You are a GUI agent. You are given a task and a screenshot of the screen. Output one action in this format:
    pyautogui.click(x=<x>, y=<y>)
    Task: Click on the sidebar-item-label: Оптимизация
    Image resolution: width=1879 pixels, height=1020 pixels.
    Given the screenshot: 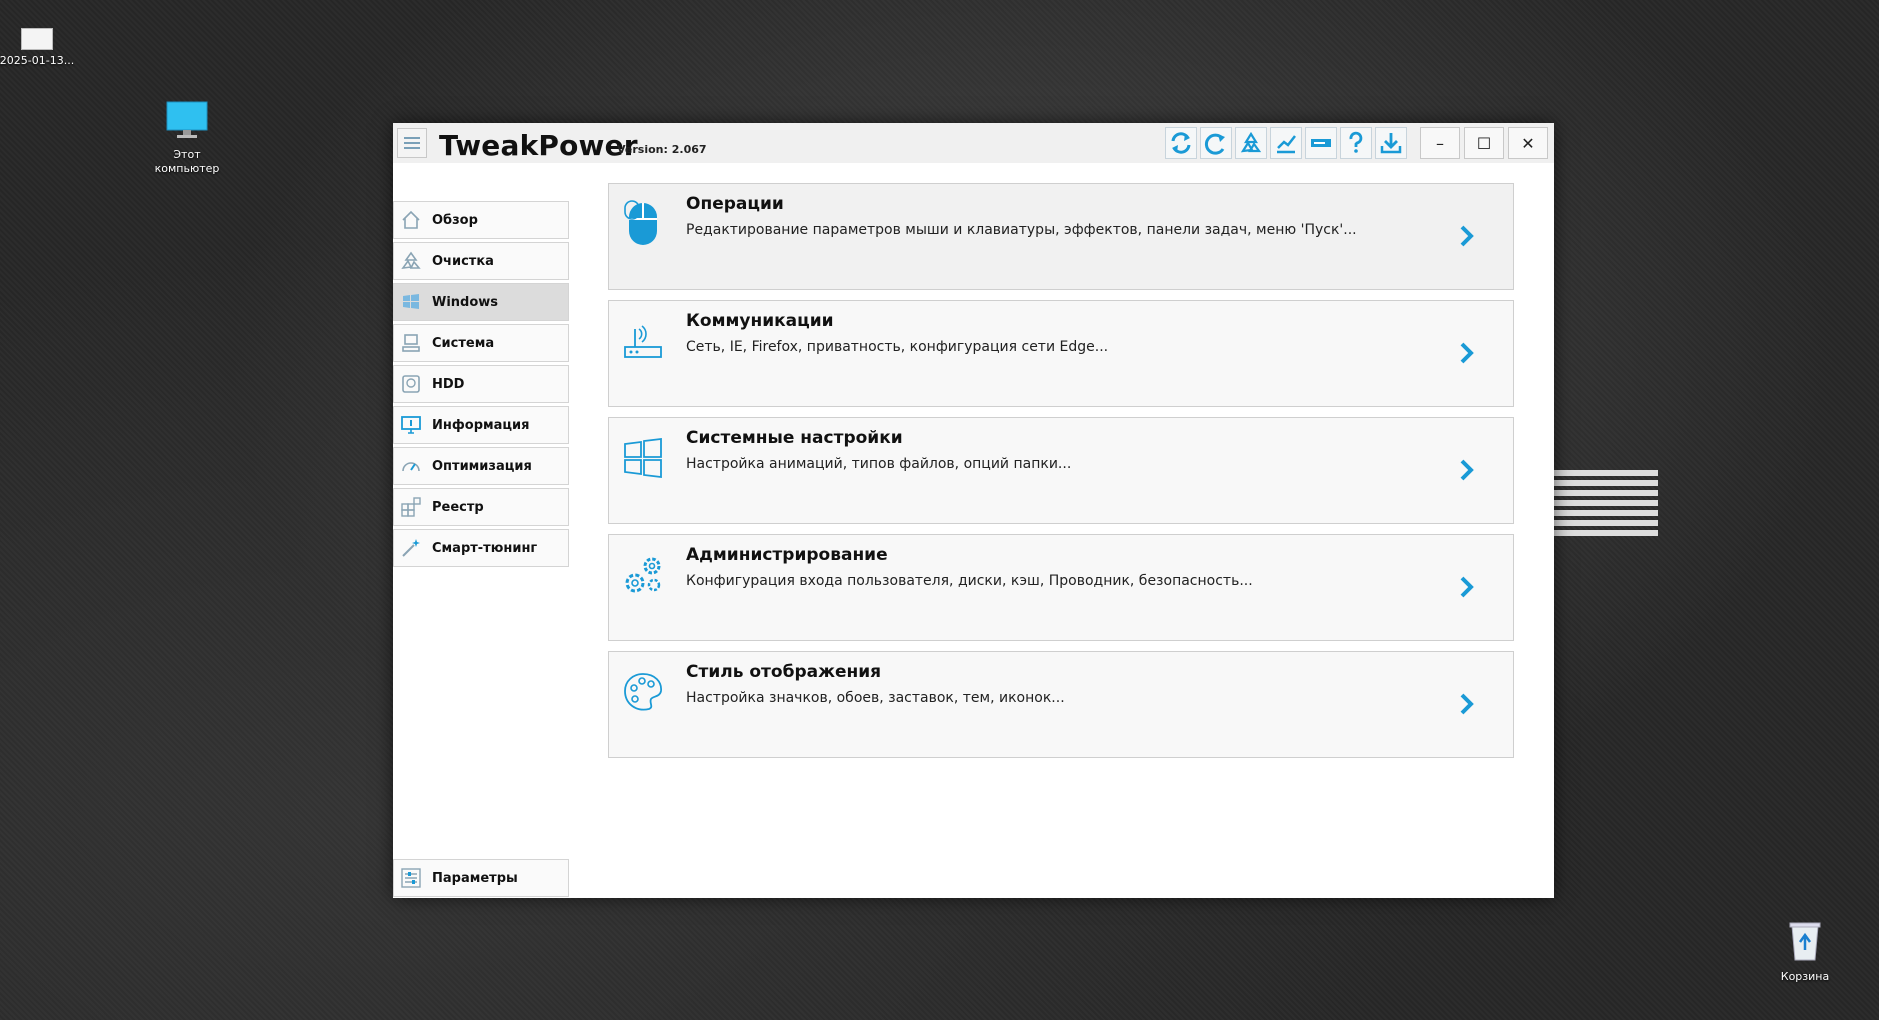 What is the action you would take?
    pyautogui.click(x=482, y=466)
    